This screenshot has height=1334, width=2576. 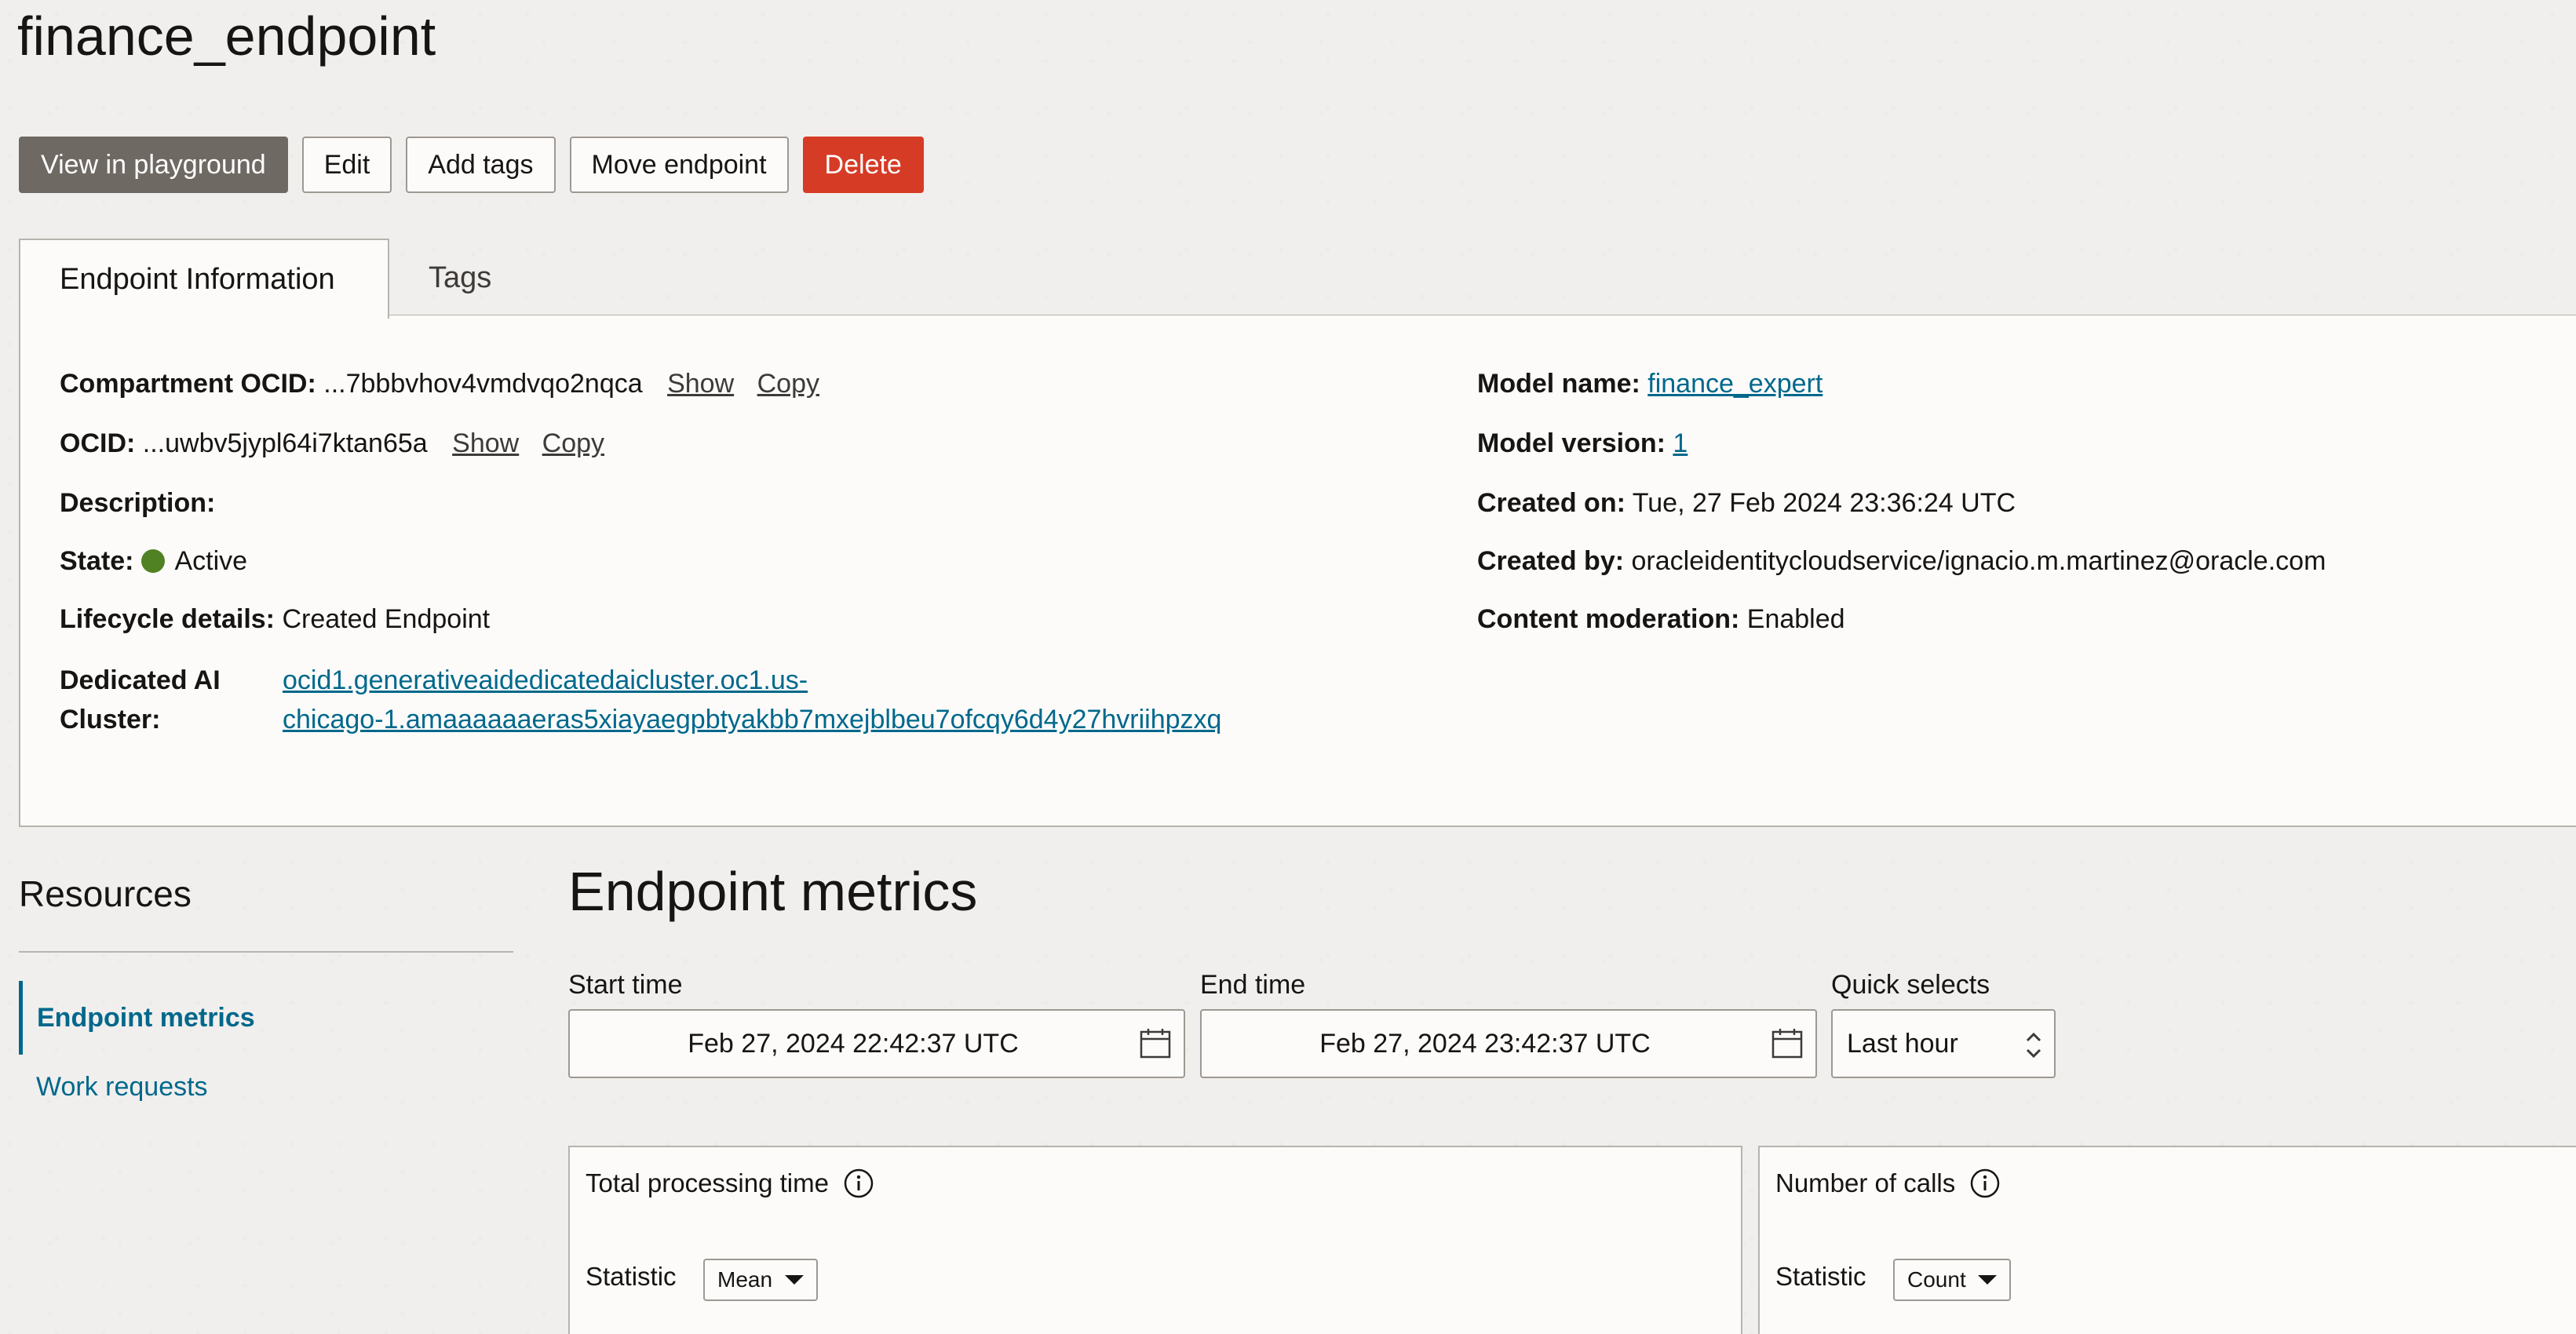 I want to click on ocid-label: OCID:, so click(x=98, y=443).